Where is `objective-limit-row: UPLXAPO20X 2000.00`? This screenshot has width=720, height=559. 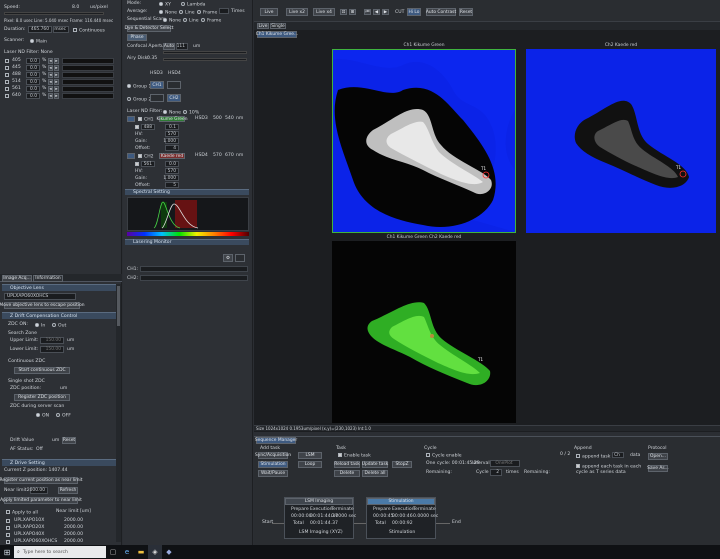 objective-limit-row: UPLXAPO20X 2000.00 is located at coordinates (59, 528).